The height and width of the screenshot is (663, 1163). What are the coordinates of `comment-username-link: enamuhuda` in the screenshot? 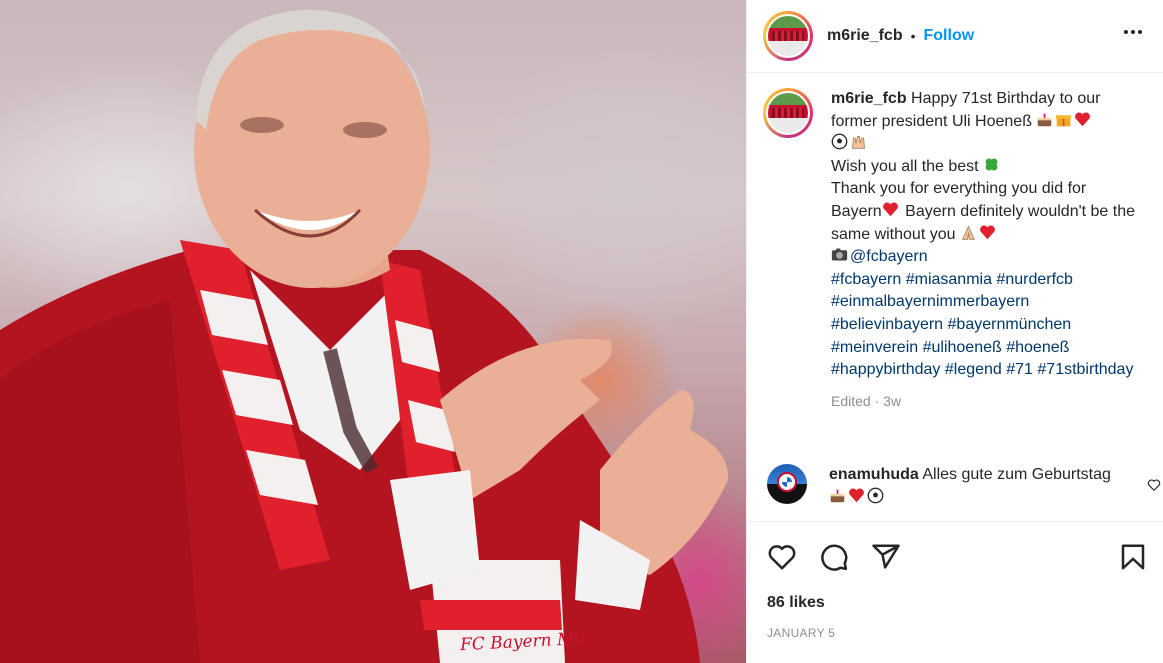 It's located at (874, 474).